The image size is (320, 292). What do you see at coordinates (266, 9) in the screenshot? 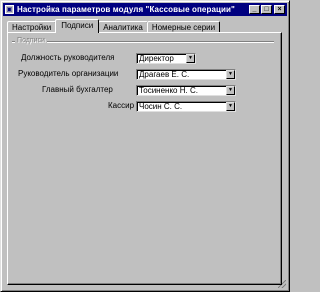
I see `maximize-button: □` at bounding box center [266, 9].